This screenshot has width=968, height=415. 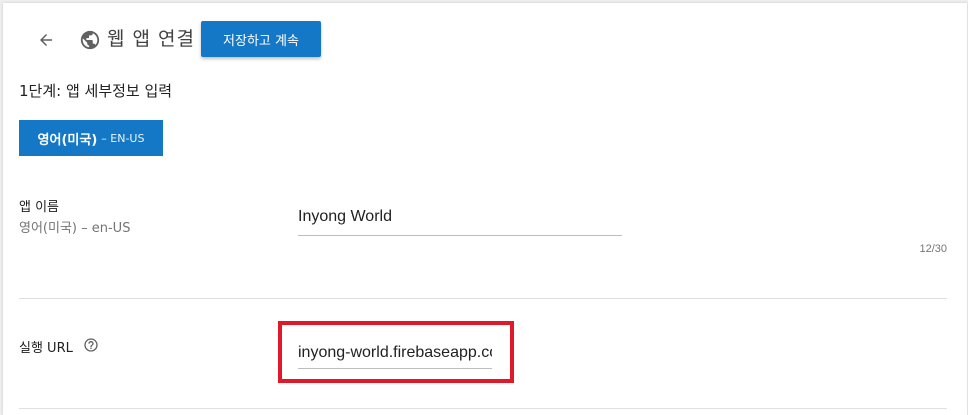 What do you see at coordinates (123, 138) in the screenshot?
I see `language-tab-code: – EN-US` at bounding box center [123, 138].